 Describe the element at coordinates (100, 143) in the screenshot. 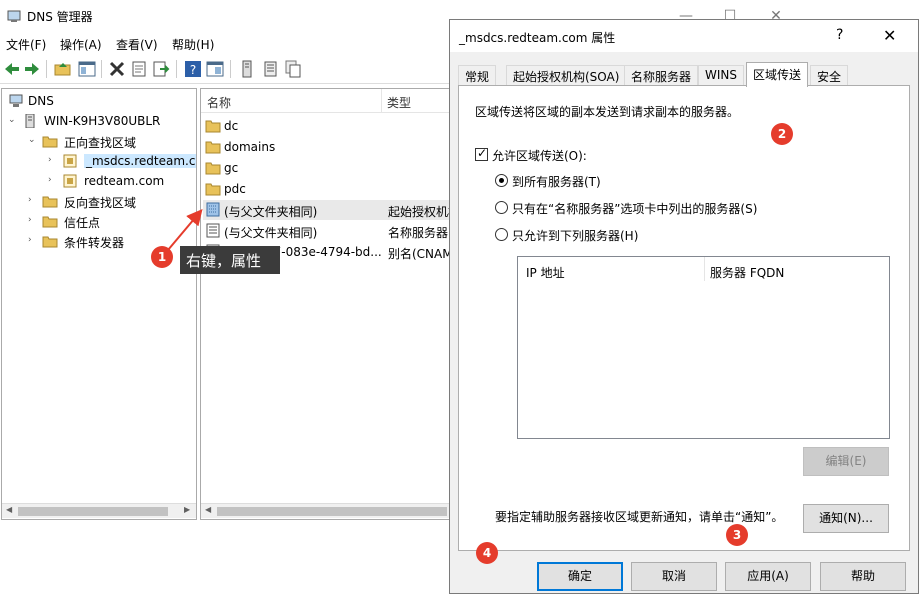

I see `tree-label: 正向查找区域` at that location.